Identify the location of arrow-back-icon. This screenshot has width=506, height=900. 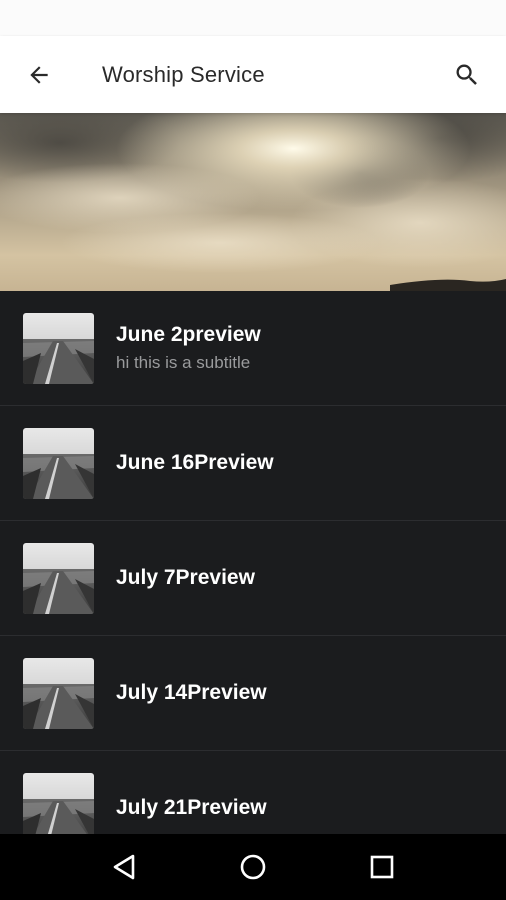
(39, 75).